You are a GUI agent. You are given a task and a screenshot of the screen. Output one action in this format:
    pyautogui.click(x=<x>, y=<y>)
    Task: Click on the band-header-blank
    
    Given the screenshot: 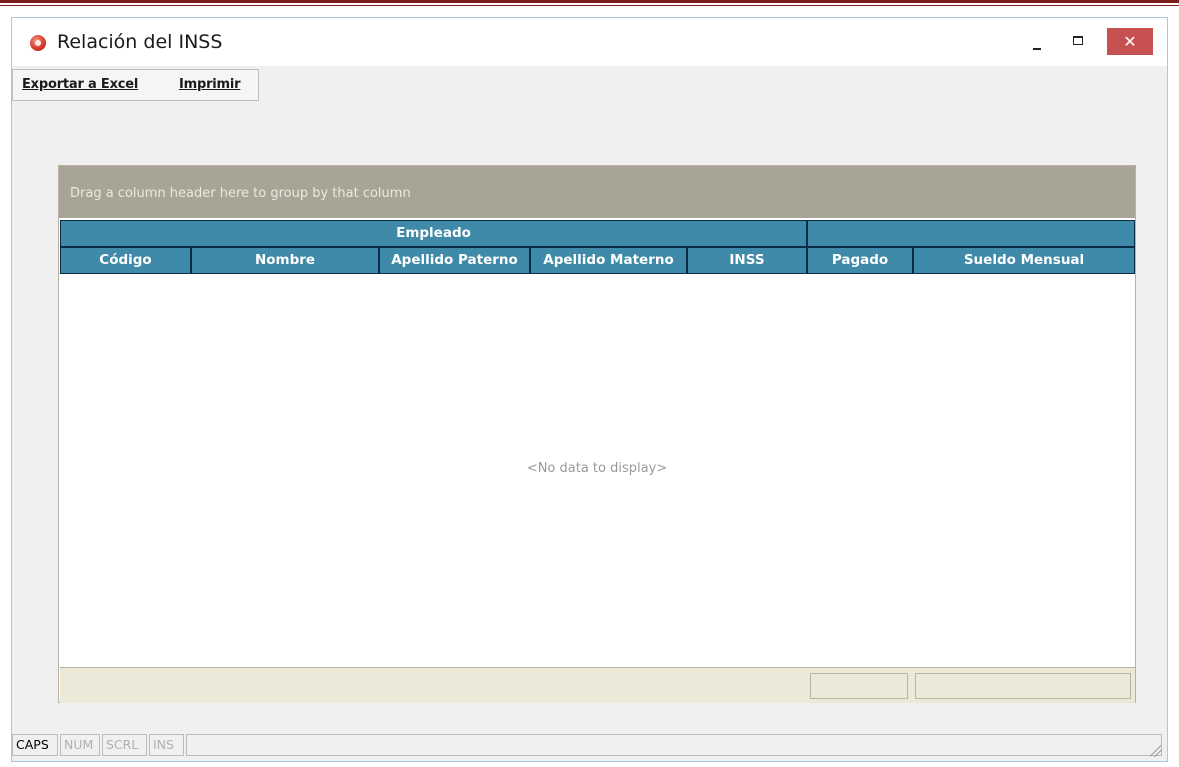 What is the action you would take?
    pyautogui.click(x=971, y=233)
    